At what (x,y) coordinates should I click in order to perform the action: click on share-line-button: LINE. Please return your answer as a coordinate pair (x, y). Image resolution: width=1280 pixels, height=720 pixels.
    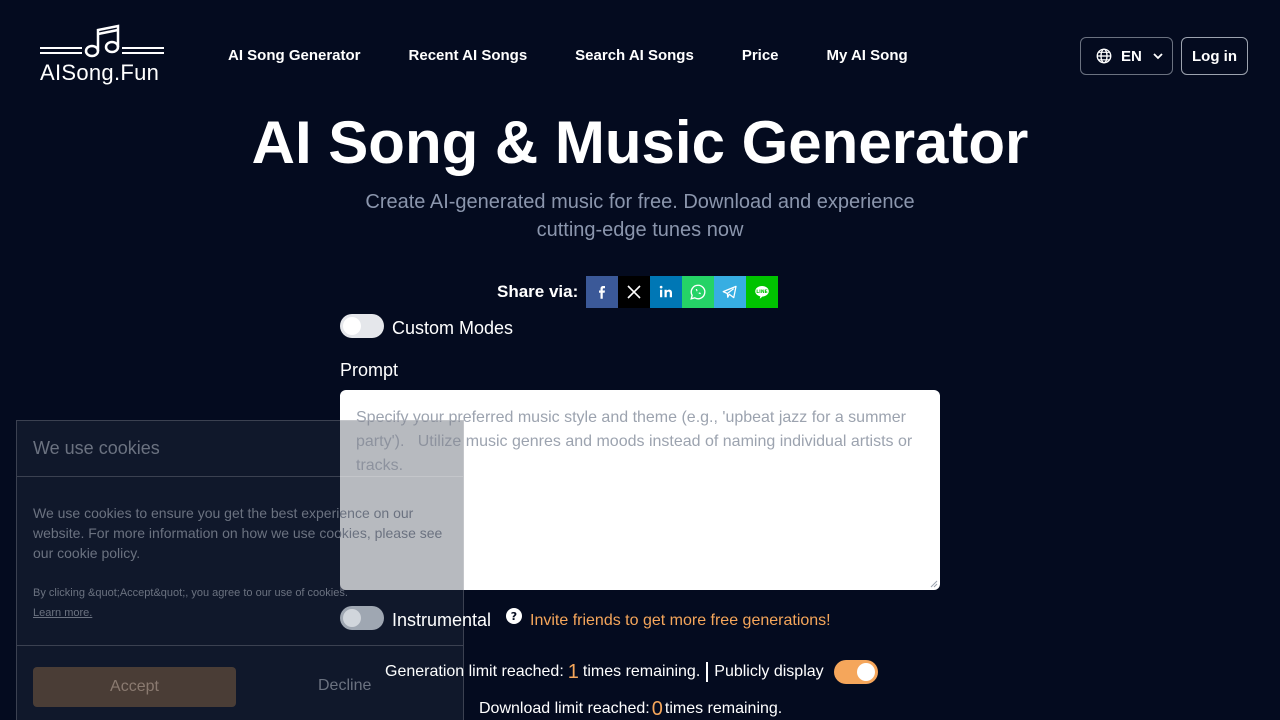
    Looking at the image, I should click on (762, 292).